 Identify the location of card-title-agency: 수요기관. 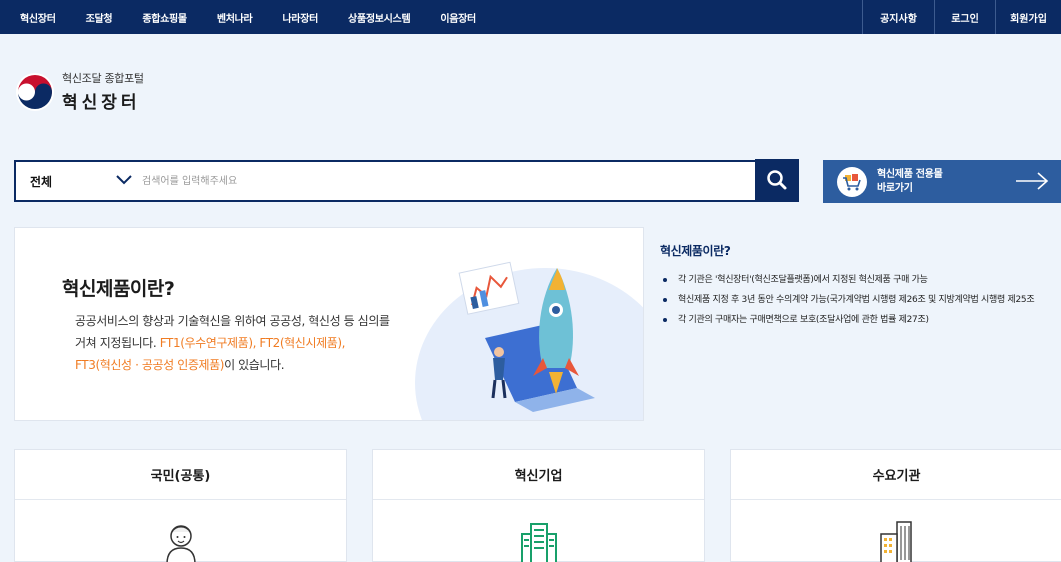
(896, 475).